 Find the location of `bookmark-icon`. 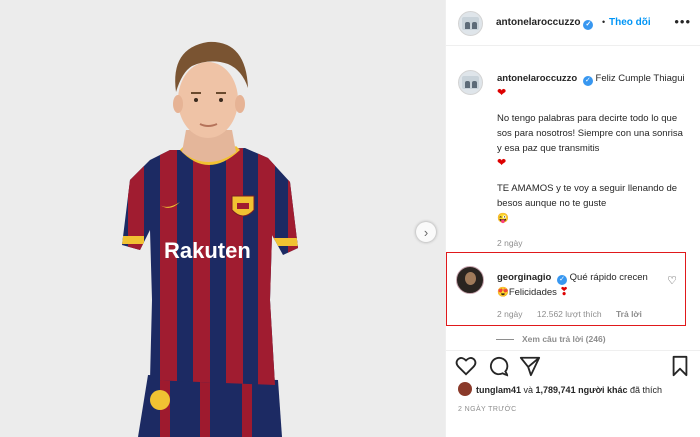

bookmark-icon is located at coordinates (680, 366).